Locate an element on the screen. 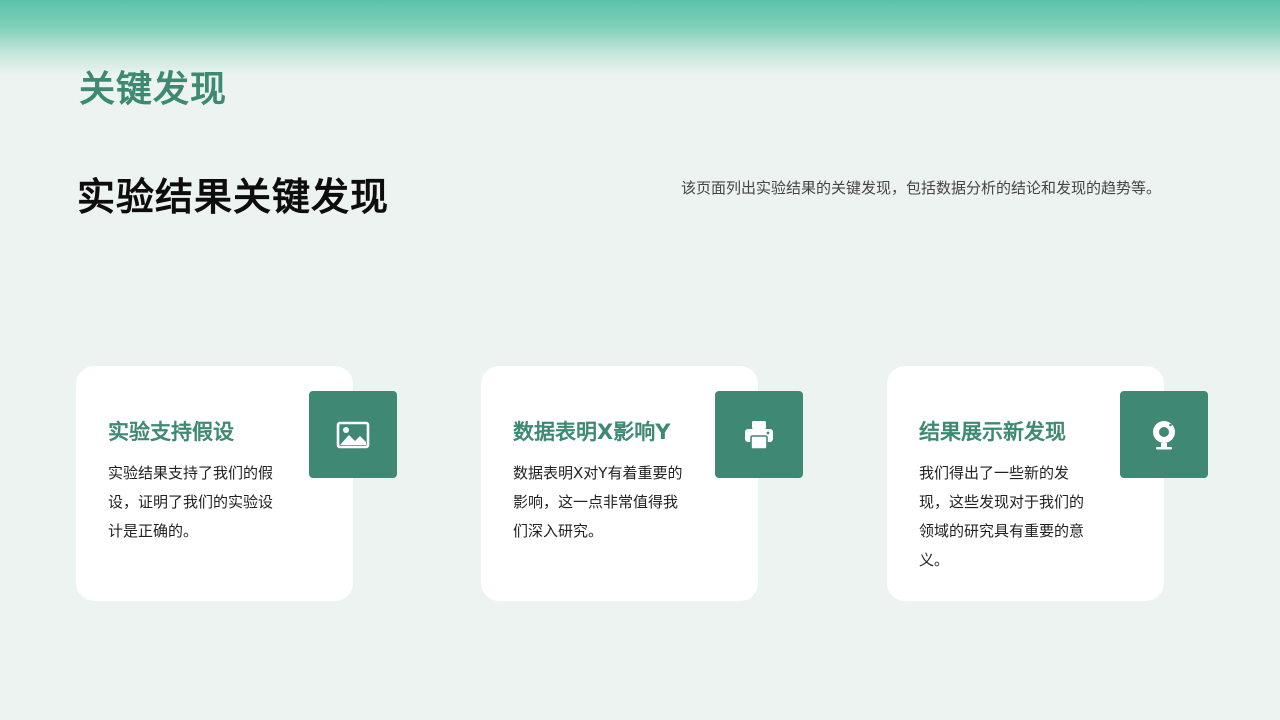  card-title: 结果展示新发现 is located at coordinates (992, 432).